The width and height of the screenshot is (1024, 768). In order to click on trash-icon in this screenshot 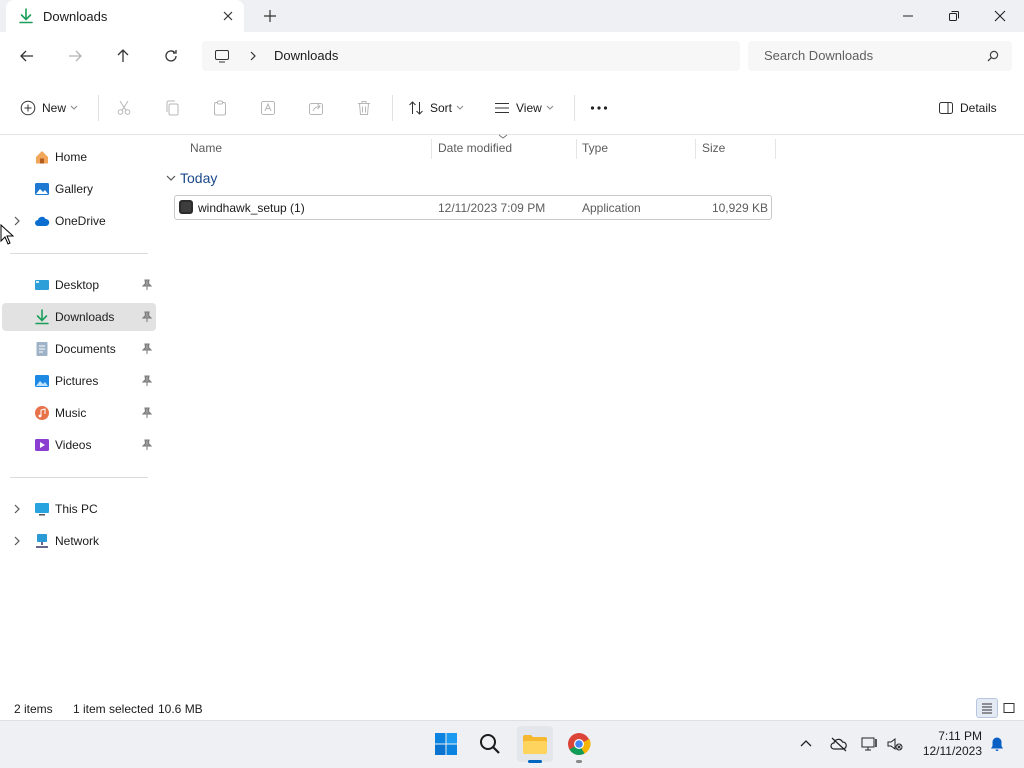, I will do `click(364, 108)`.